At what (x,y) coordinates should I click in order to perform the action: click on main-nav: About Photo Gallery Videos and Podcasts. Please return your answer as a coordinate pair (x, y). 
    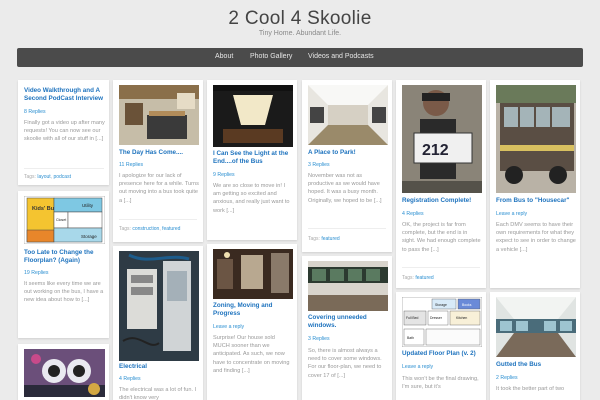
    Looking at the image, I should click on (300, 57).